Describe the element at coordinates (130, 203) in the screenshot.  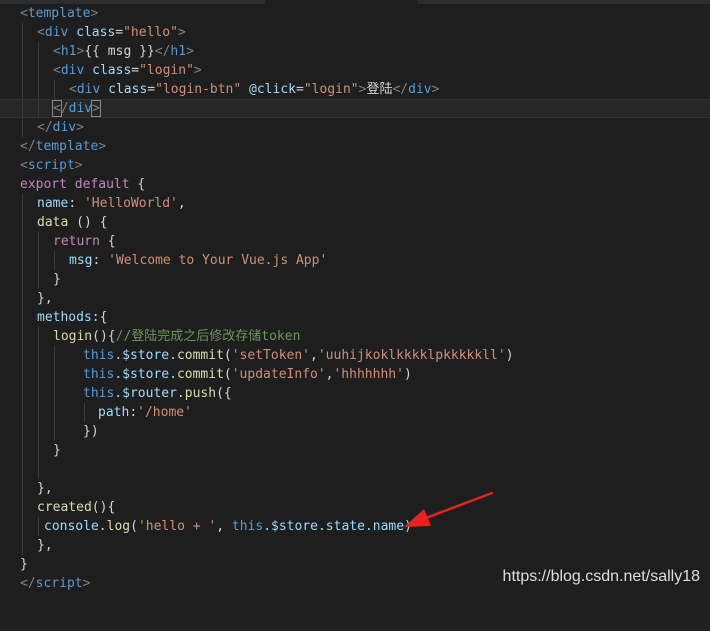
I see `string-value: 'HelloWorld'` at that location.